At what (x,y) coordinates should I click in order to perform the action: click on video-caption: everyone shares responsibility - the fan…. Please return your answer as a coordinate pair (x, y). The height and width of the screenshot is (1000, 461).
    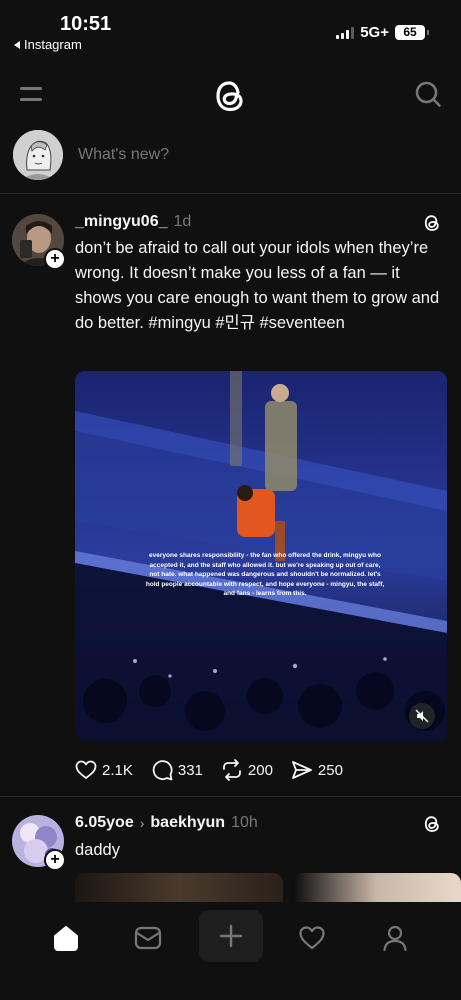
    Looking at the image, I should click on (265, 574).